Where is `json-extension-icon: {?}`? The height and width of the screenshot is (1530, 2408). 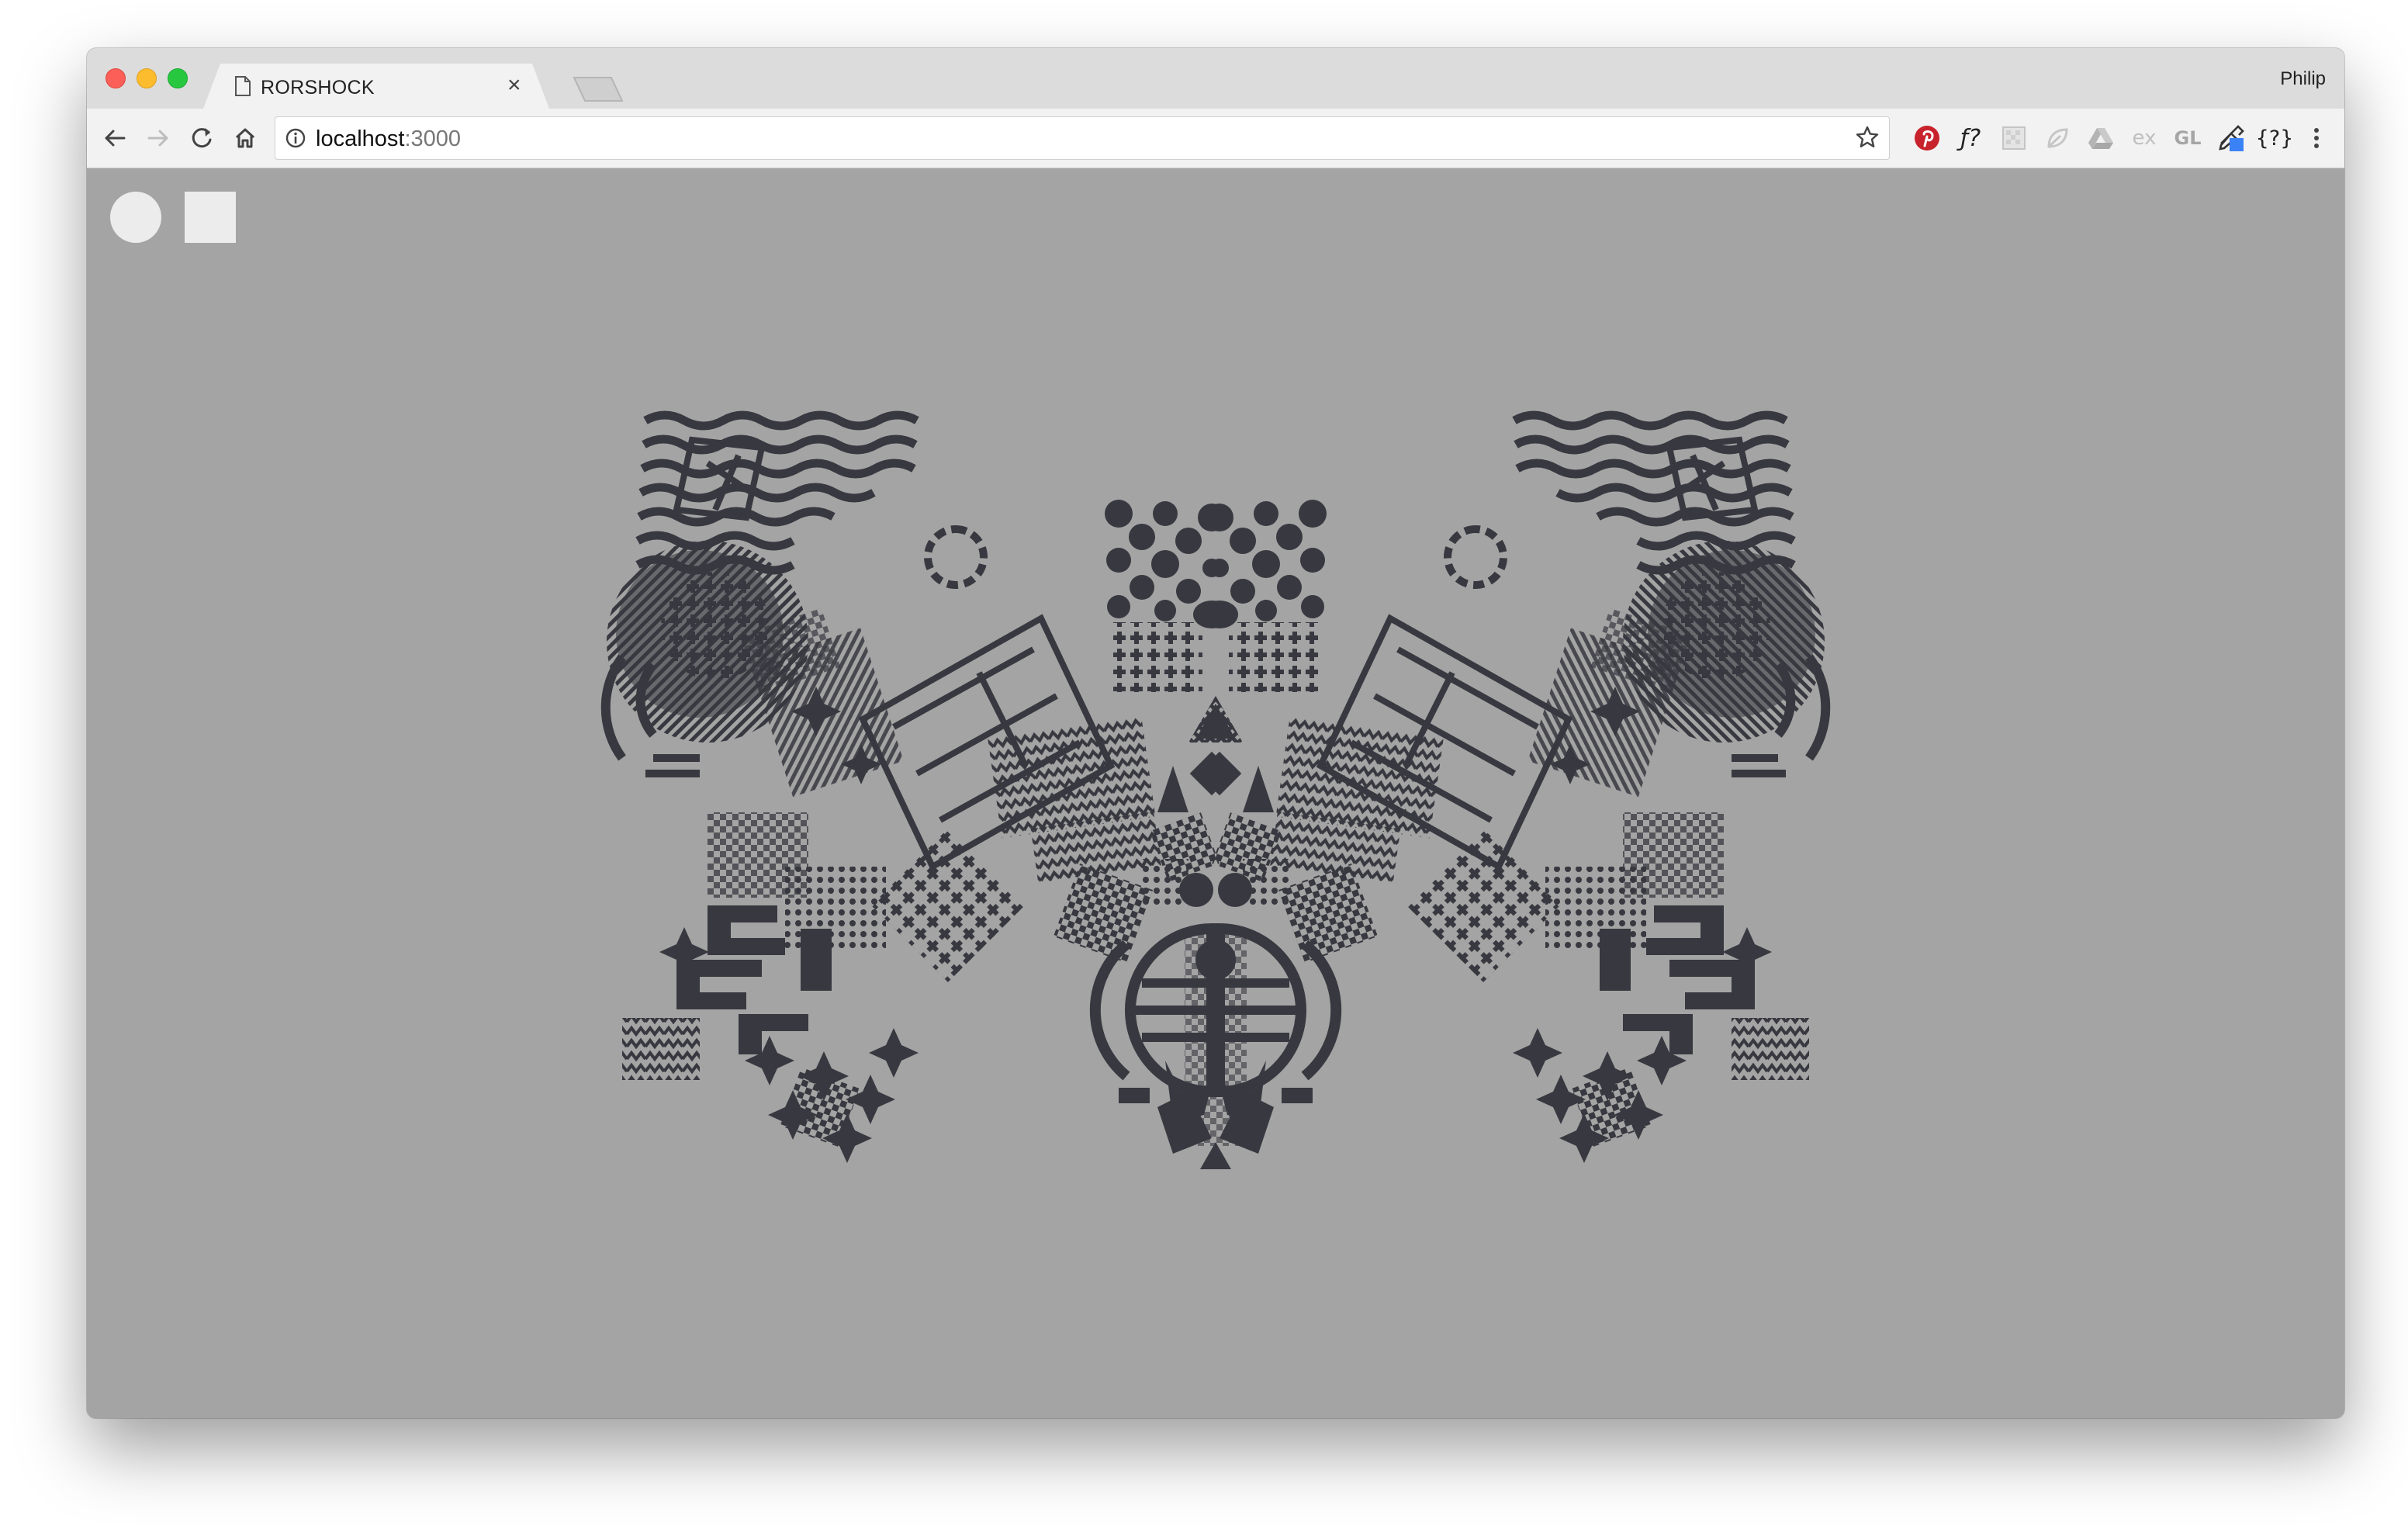
json-extension-icon: {?} is located at coordinates (2275, 138).